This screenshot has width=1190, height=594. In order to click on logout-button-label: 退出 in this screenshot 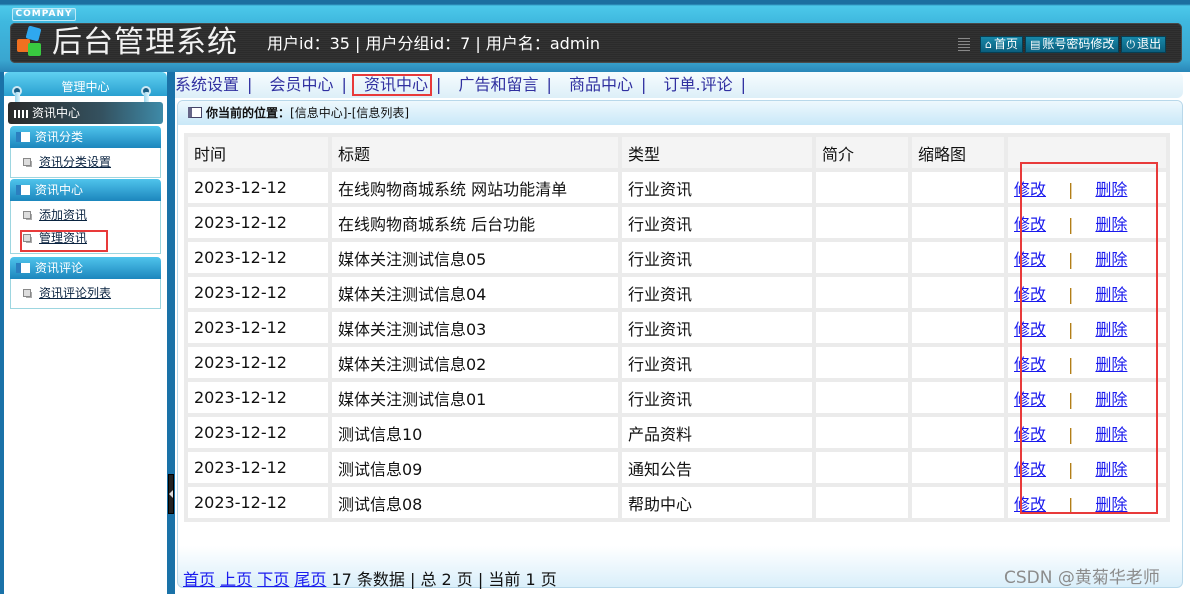, I will do `click(1149, 44)`.